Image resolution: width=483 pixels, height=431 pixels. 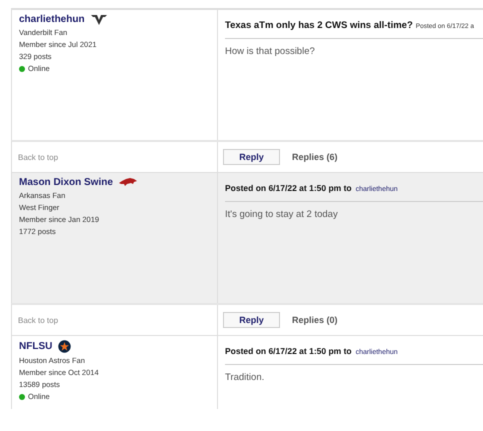 I want to click on team-logo-icon, so click(x=98, y=19).